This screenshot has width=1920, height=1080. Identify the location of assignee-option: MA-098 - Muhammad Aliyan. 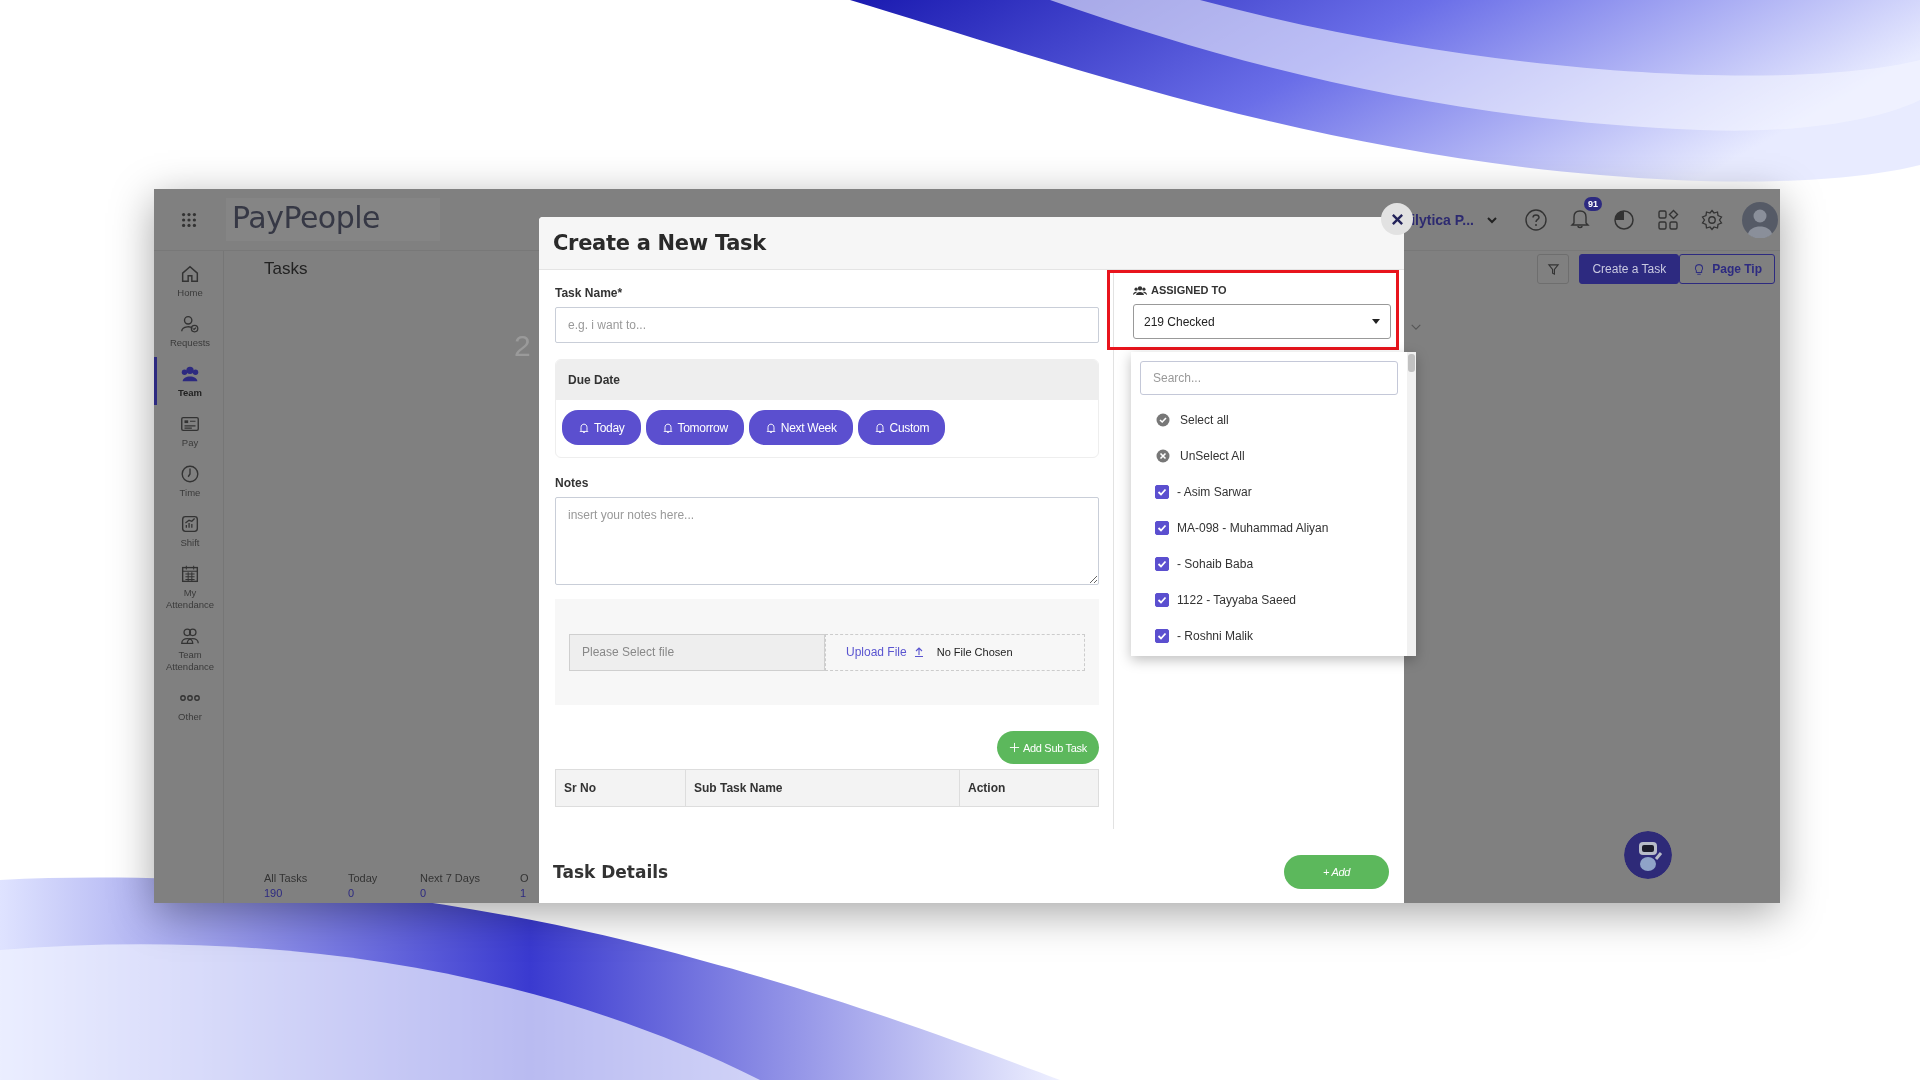
(1278, 528).